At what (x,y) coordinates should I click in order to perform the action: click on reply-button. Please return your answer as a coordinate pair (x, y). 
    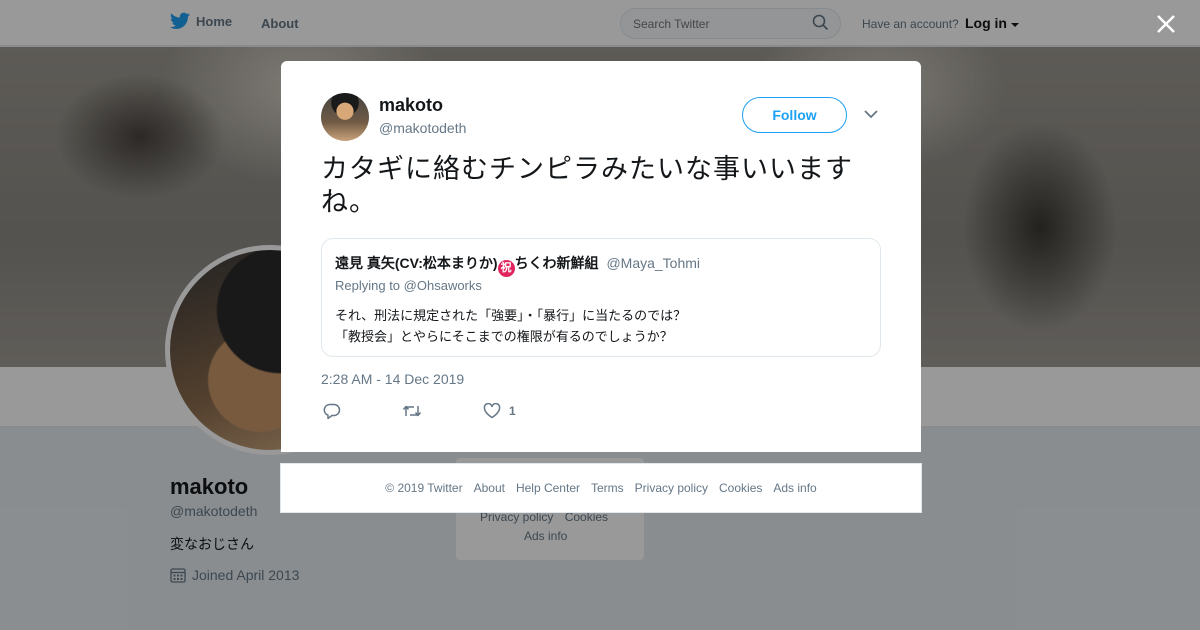
    Looking at the image, I should click on (332, 411).